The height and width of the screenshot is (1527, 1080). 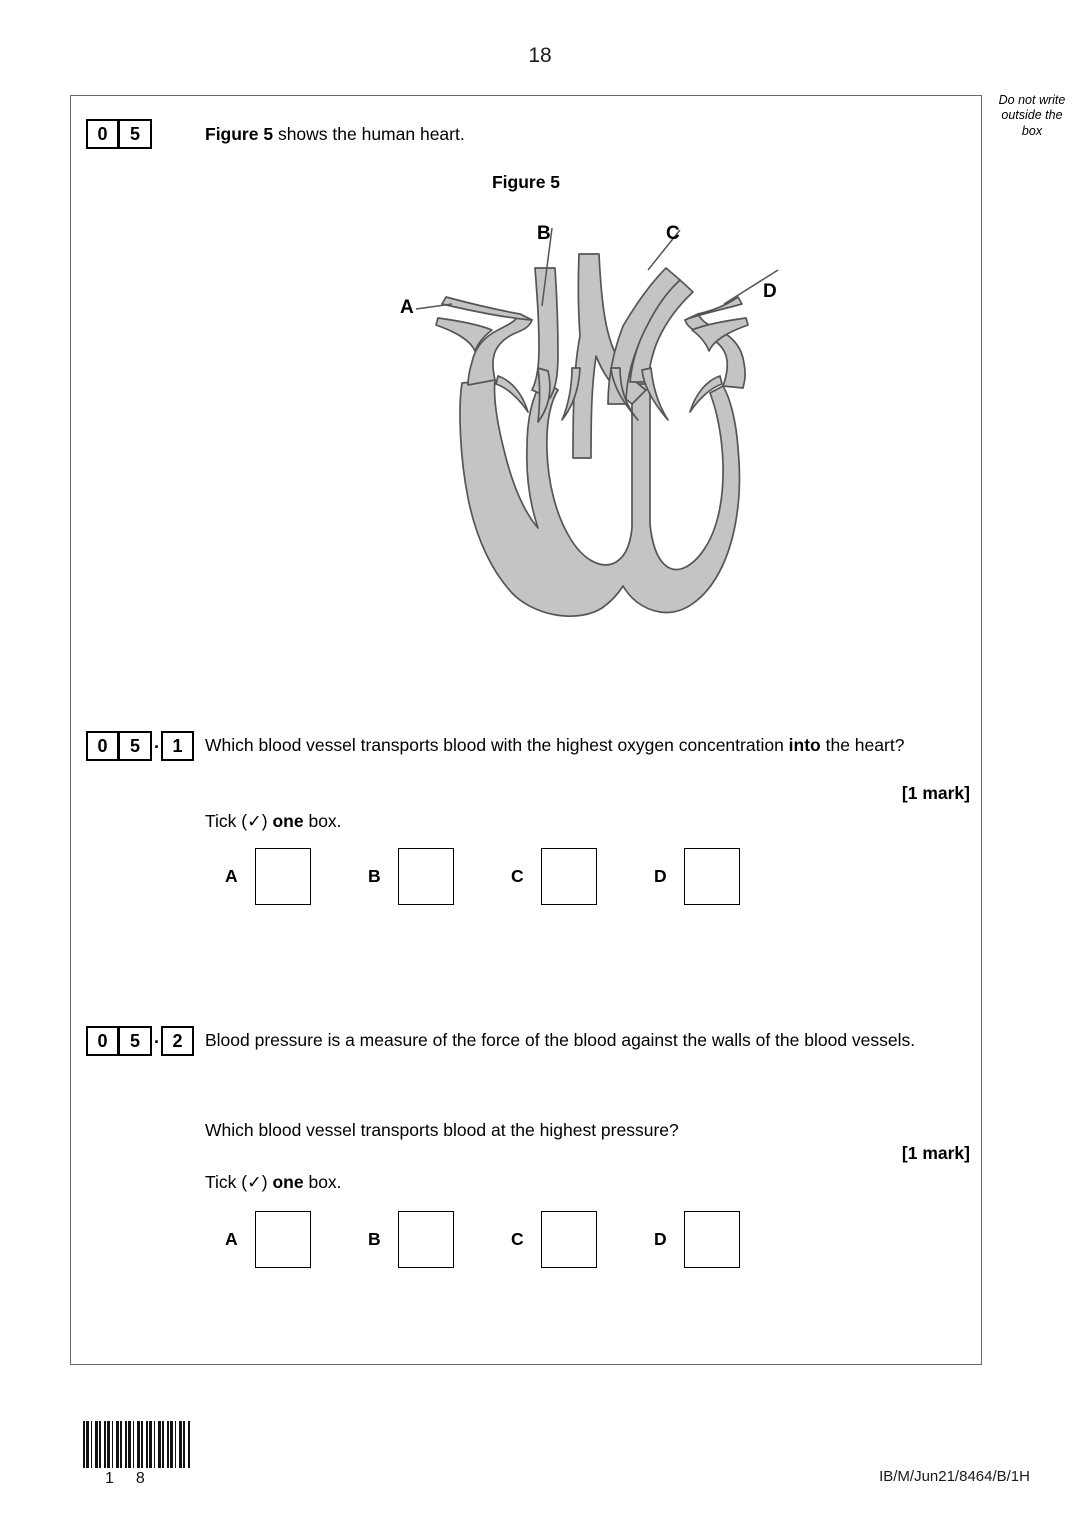 What do you see at coordinates (407, 307) in the screenshot?
I see `heart-label-a: A` at bounding box center [407, 307].